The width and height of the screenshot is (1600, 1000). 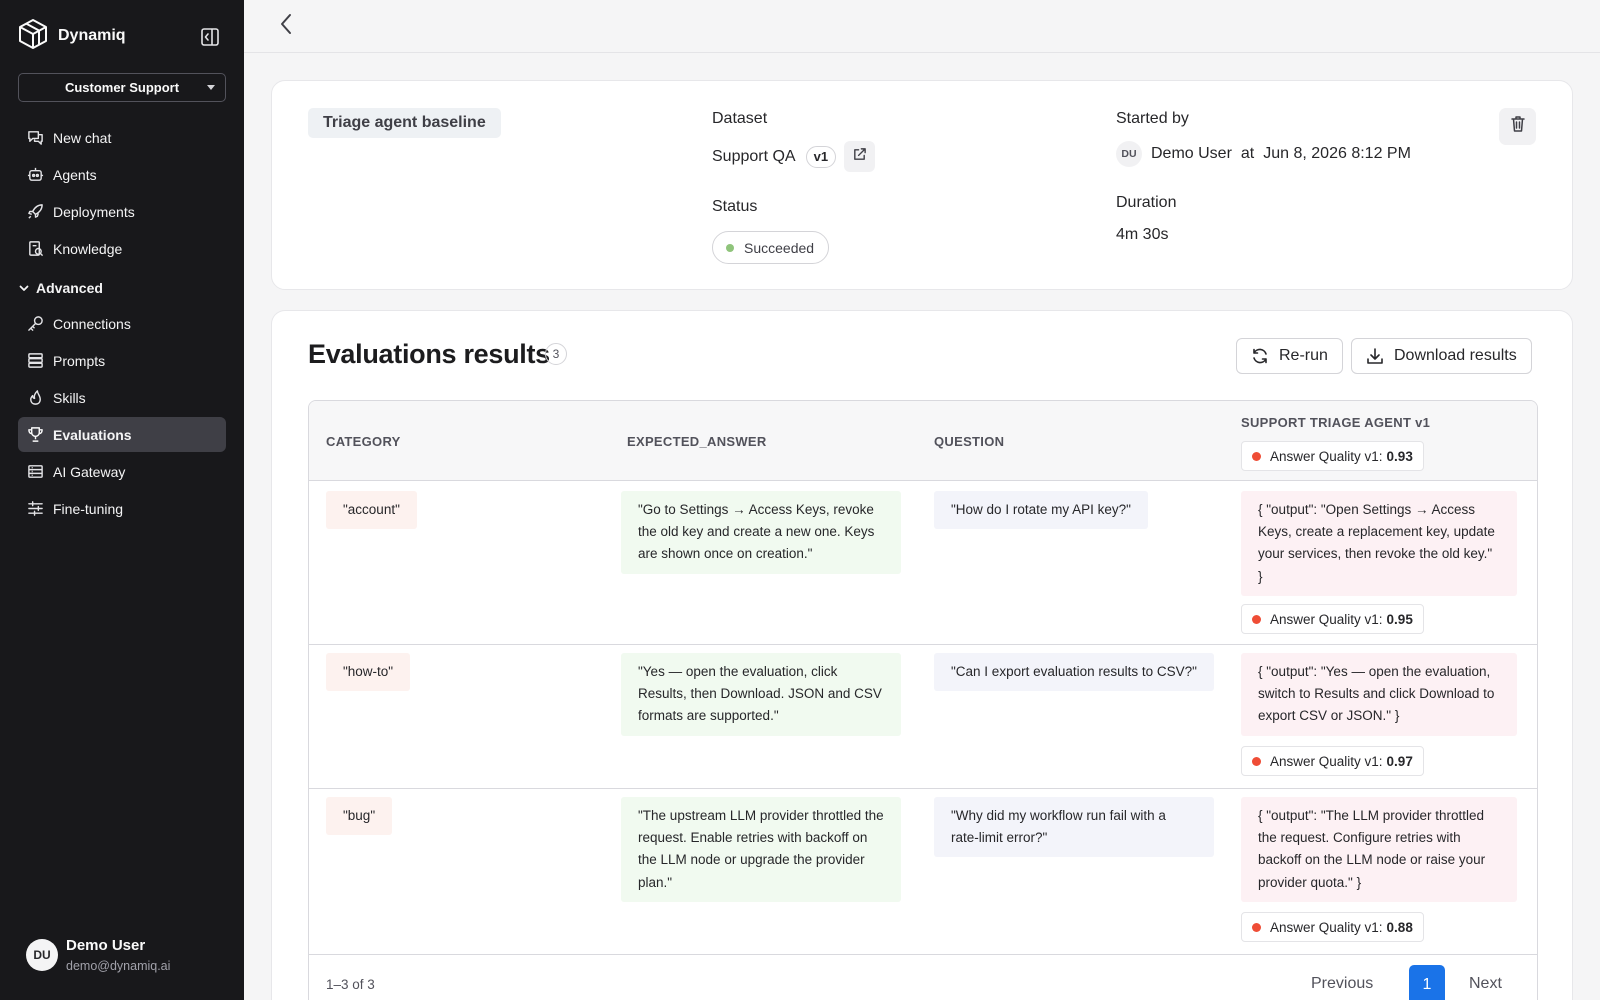 I want to click on brand: Dynamiq, so click(x=72, y=36).